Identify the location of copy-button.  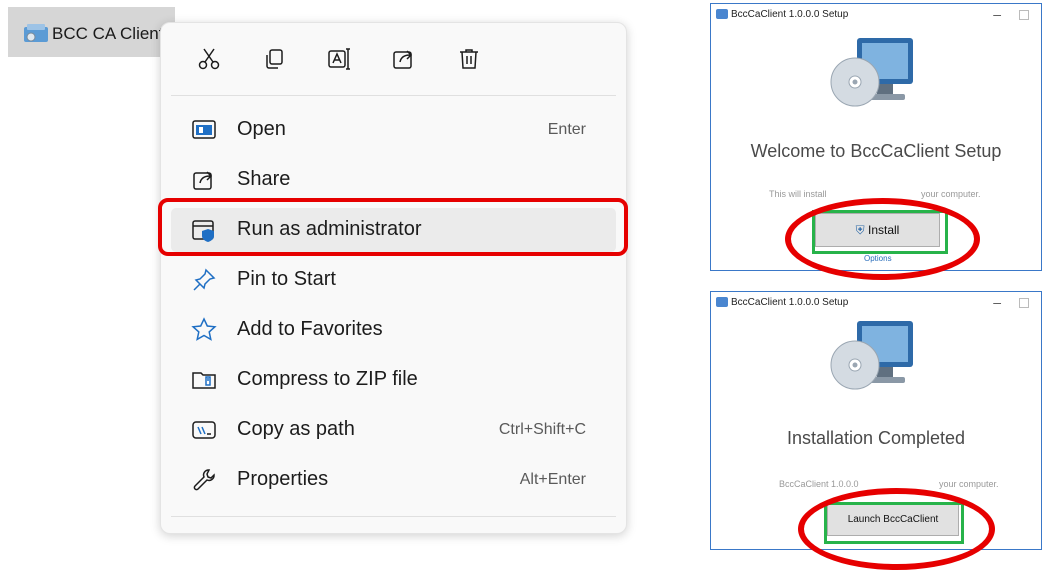
(274, 59).